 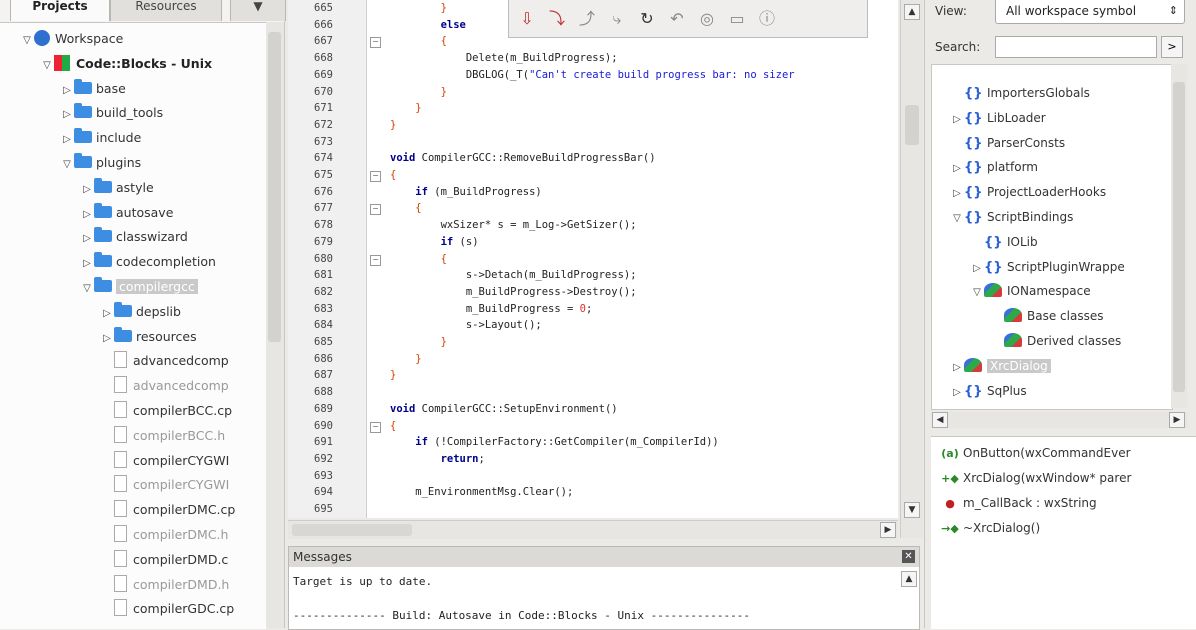 I want to click on scroll-down-button: ▼, so click(x=912, y=510).